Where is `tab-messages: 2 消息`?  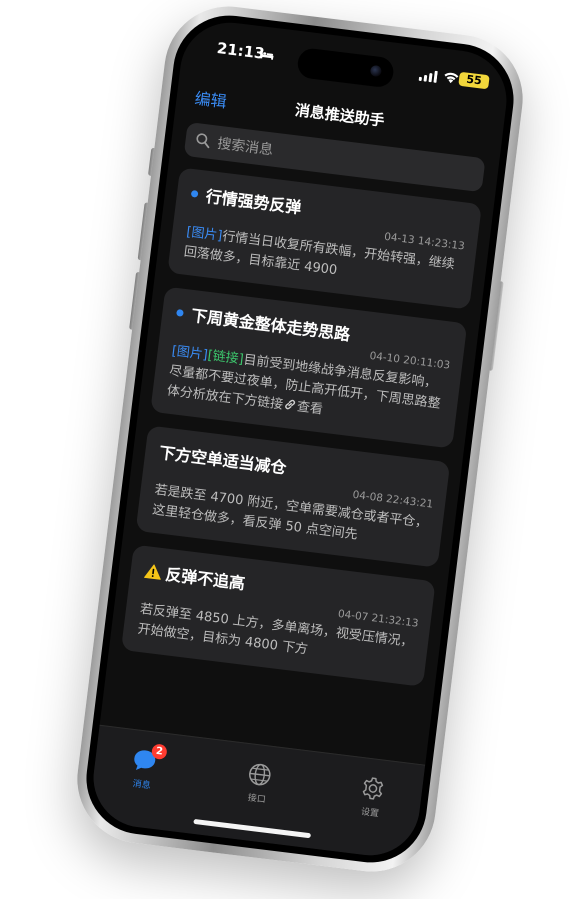
tab-messages: 2 消息 is located at coordinates (143, 768).